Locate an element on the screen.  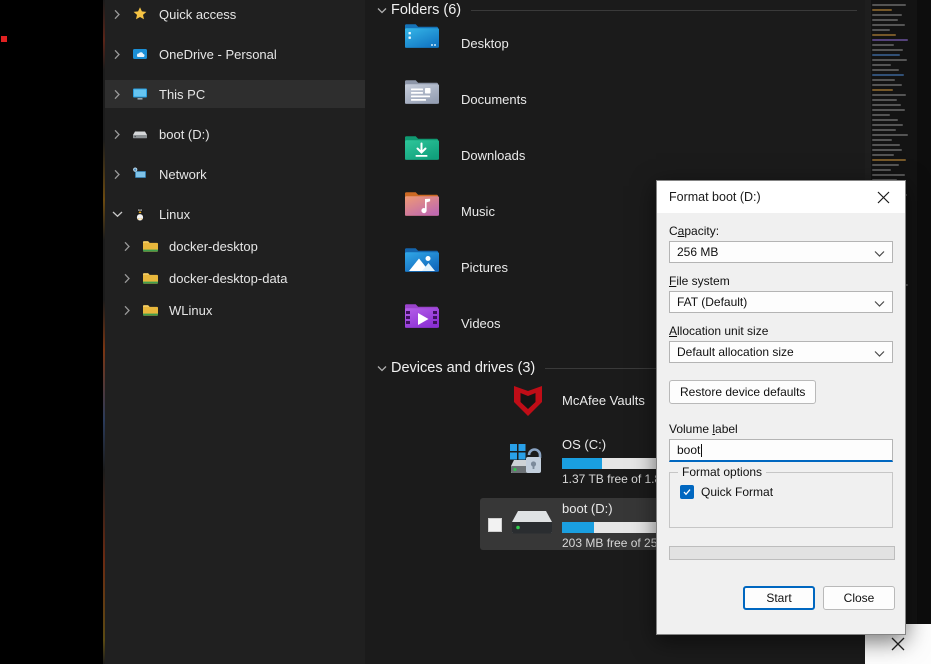
nav-item-wlinux: WLinux is located at coordinates (235, 310).